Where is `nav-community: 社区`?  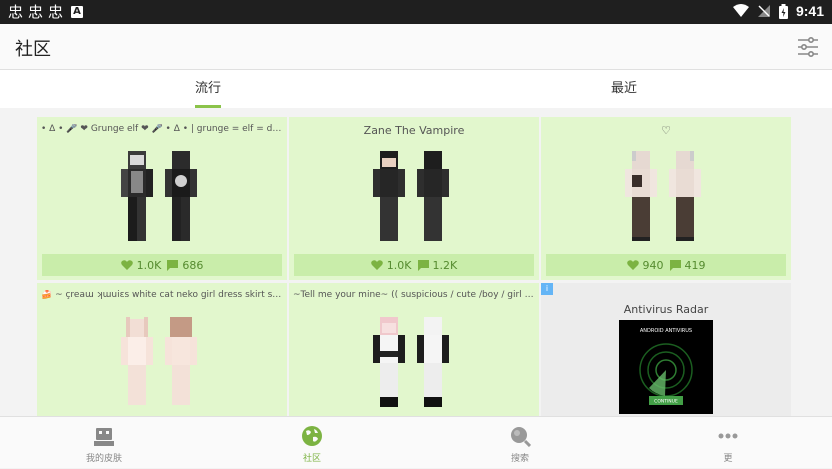 nav-community: 社区 is located at coordinates (312, 443).